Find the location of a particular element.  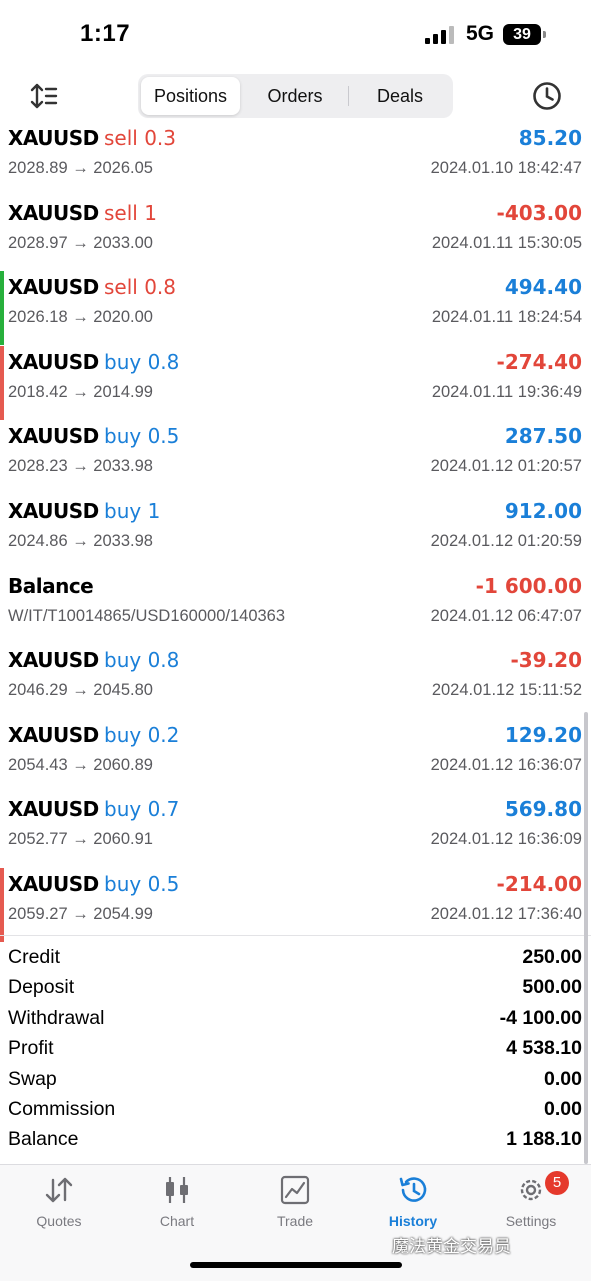

deal-prices: 2018.42 → 2014.99 is located at coordinates (80, 391).